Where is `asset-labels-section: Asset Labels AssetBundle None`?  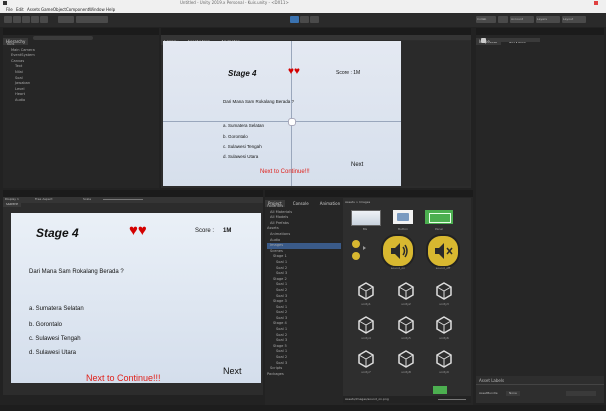
asset-labels-section: Asset Labels AssetBundle None is located at coordinates (540, 389).